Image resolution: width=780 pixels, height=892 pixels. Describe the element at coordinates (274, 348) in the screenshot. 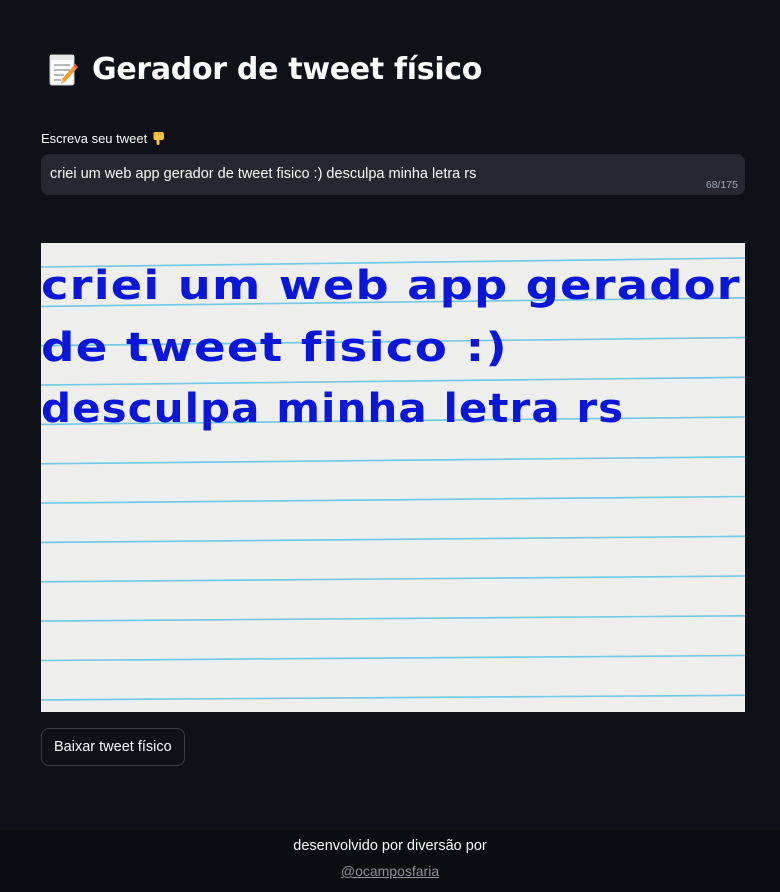

I see `handwritten-line: de tweet fisico :)` at that location.